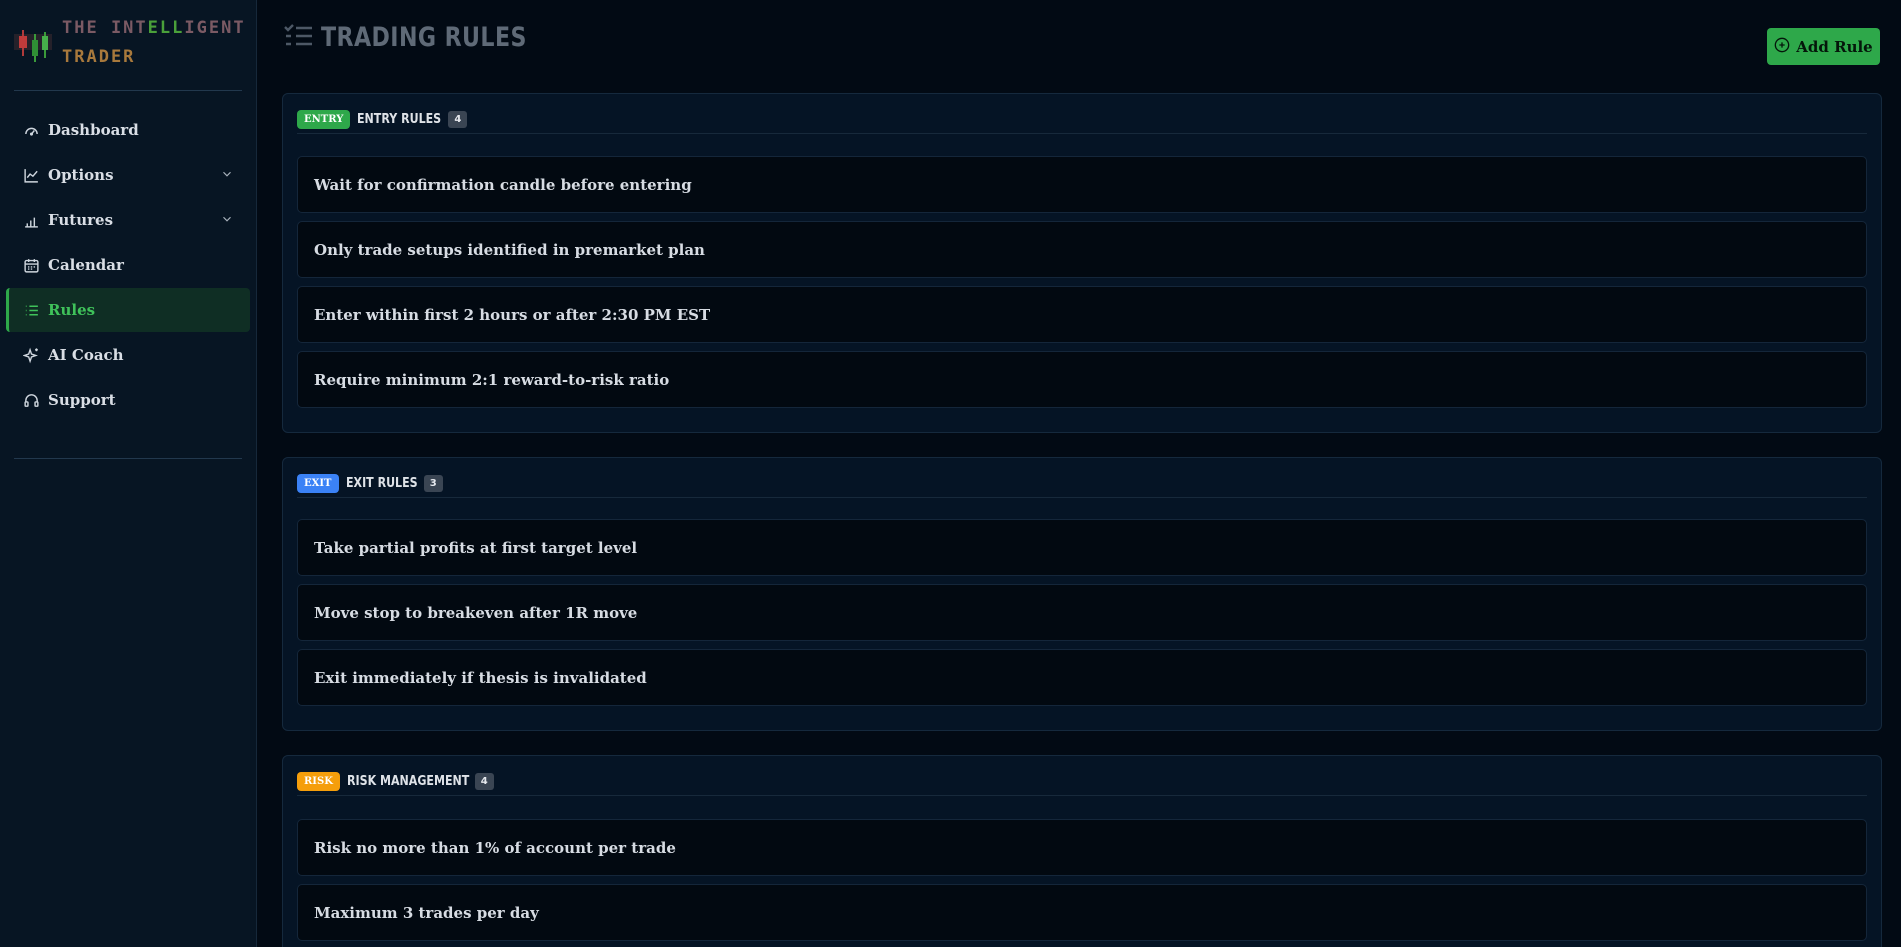 The image size is (1901, 947). Describe the element at coordinates (298, 38) in the screenshot. I see `list-check-icon` at that location.